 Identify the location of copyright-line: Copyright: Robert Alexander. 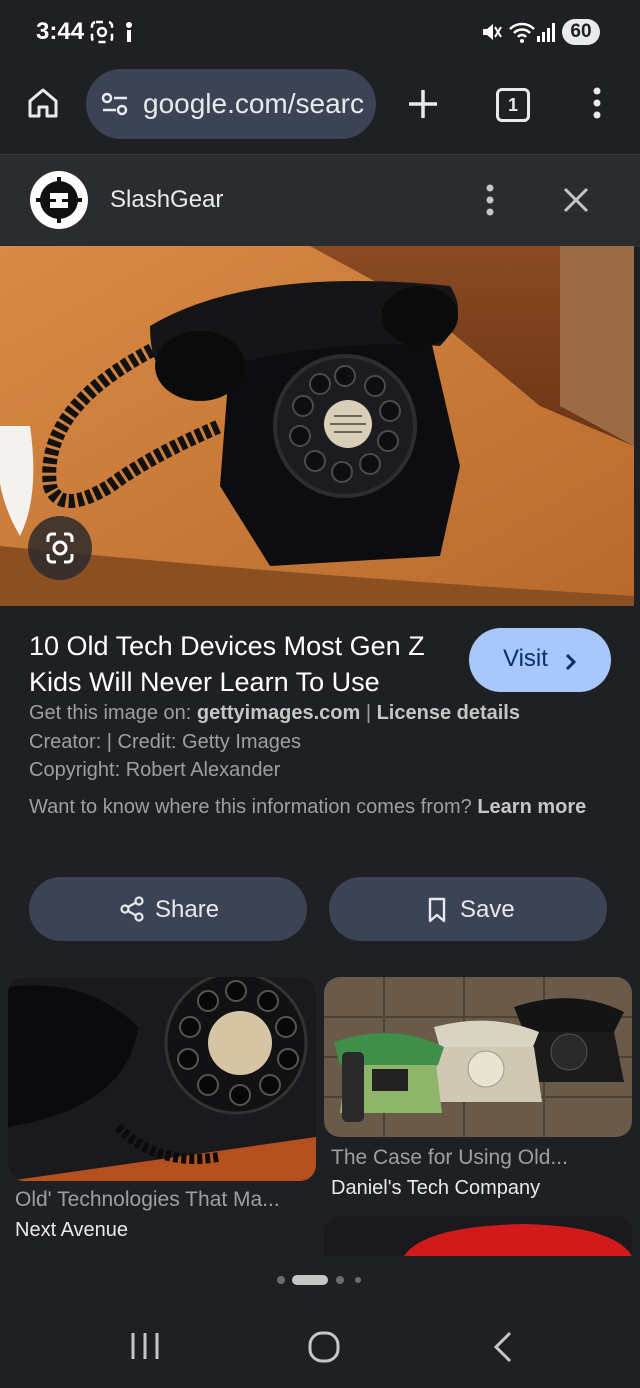
(155, 770).